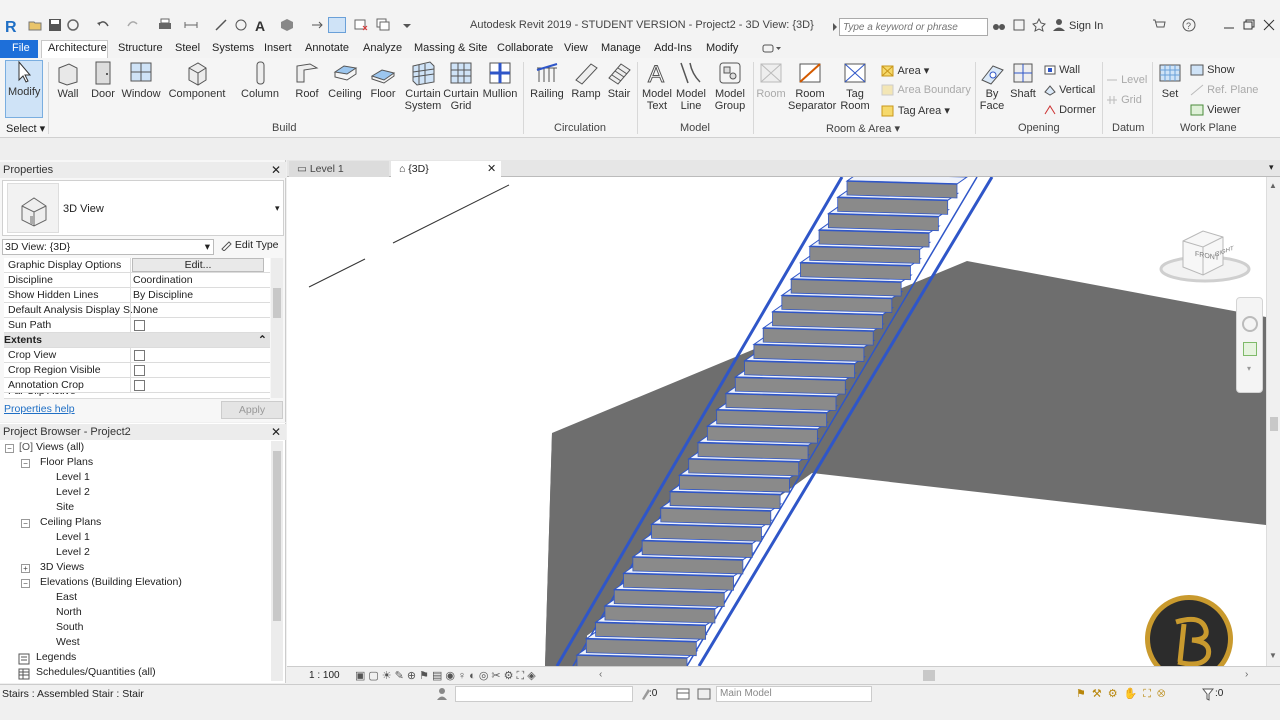  I want to click on wall-button: Wall, so click(68, 80).